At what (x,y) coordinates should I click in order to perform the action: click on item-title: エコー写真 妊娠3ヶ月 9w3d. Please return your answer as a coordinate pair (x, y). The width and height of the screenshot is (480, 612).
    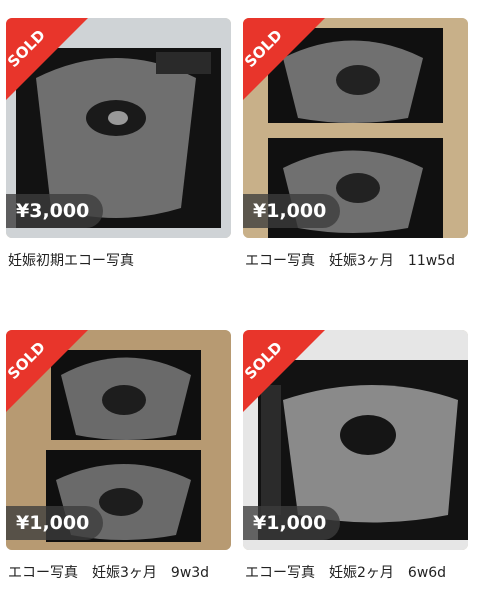
    Looking at the image, I should click on (120, 572).